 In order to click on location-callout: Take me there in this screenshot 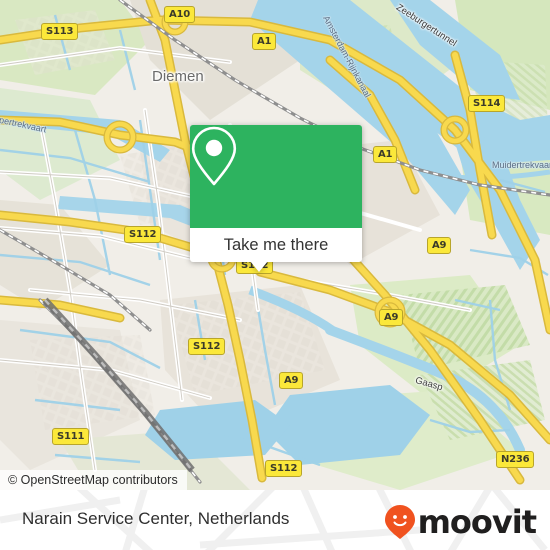, I will do `click(276, 198)`.